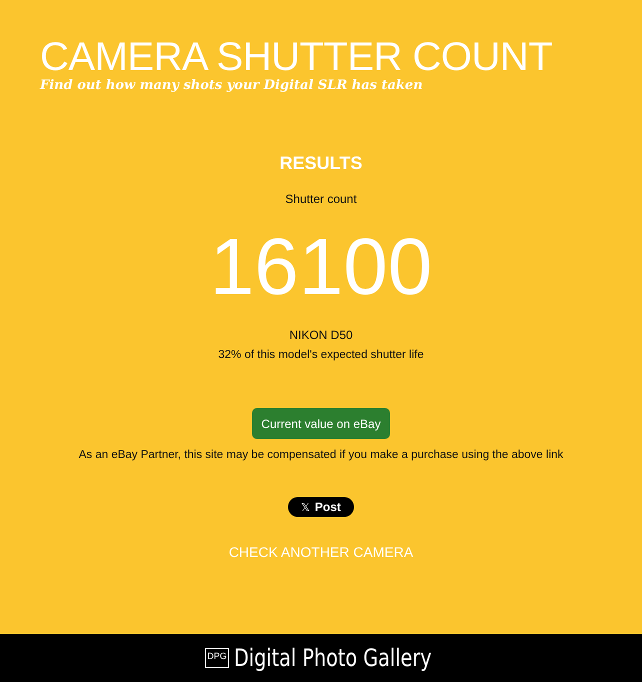 The image size is (642, 682). Describe the element at coordinates (321, 267) in the screenshot. I see `shutter-count: 16100` at that location.